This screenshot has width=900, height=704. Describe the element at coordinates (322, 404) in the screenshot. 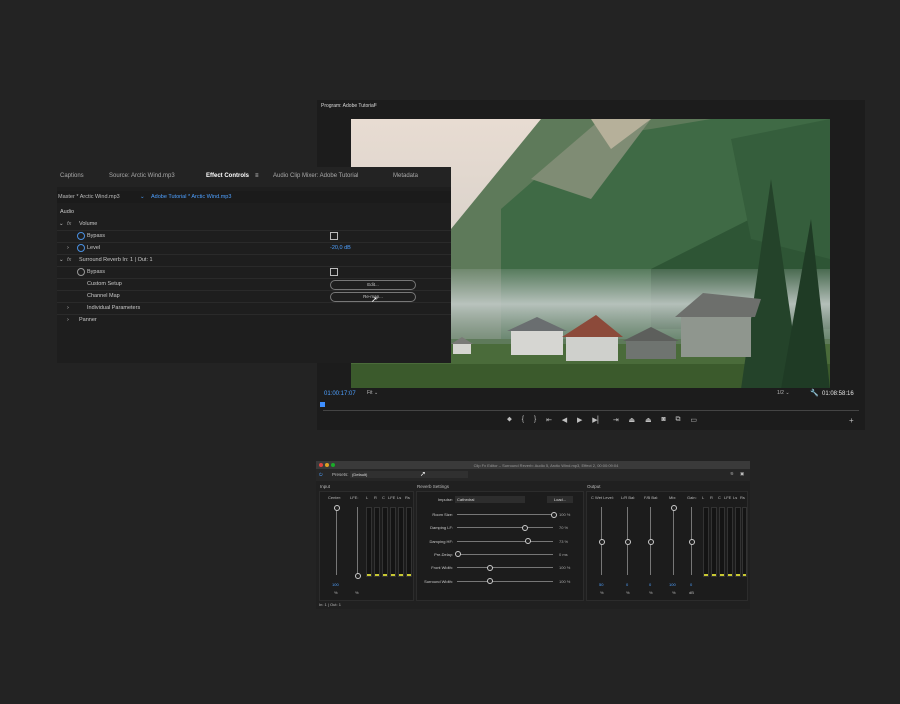

I see `playhead` at that location.